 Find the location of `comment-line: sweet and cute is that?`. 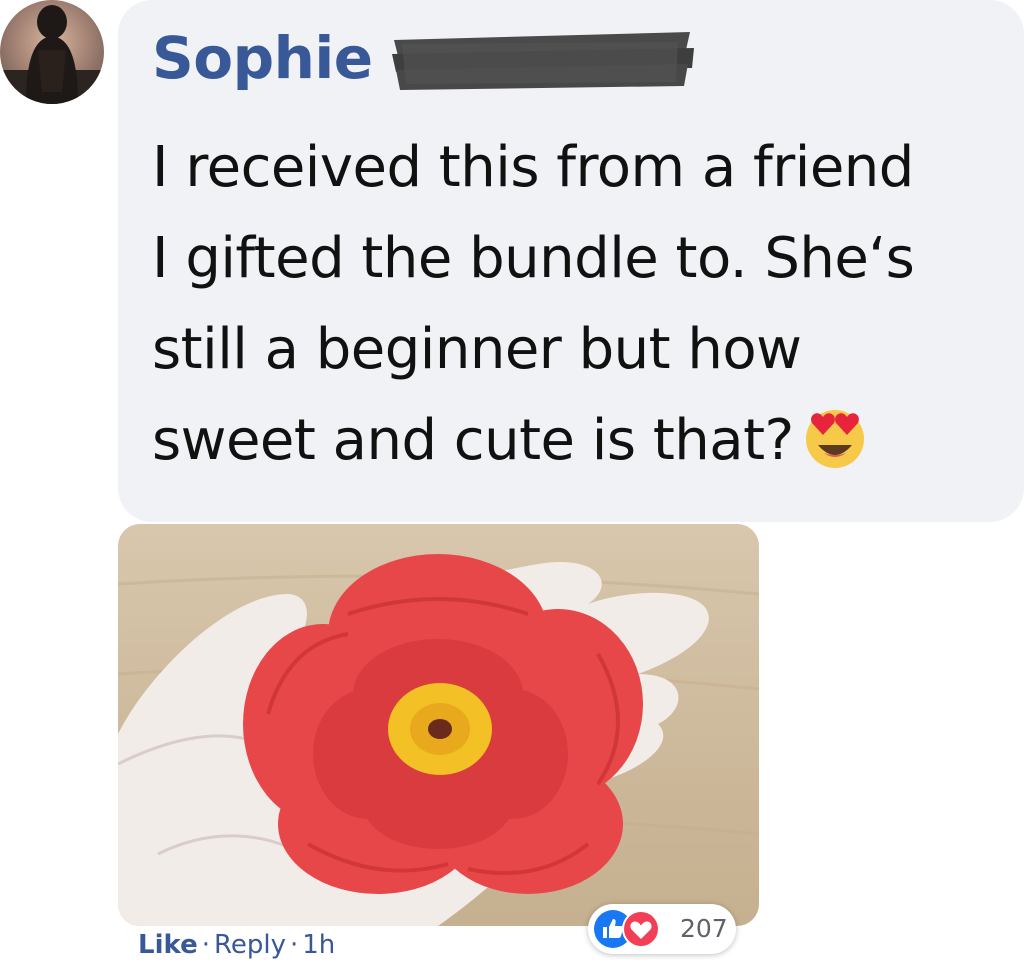

comment-line: sweet and cute is that? is located at coordinates (572, 440).